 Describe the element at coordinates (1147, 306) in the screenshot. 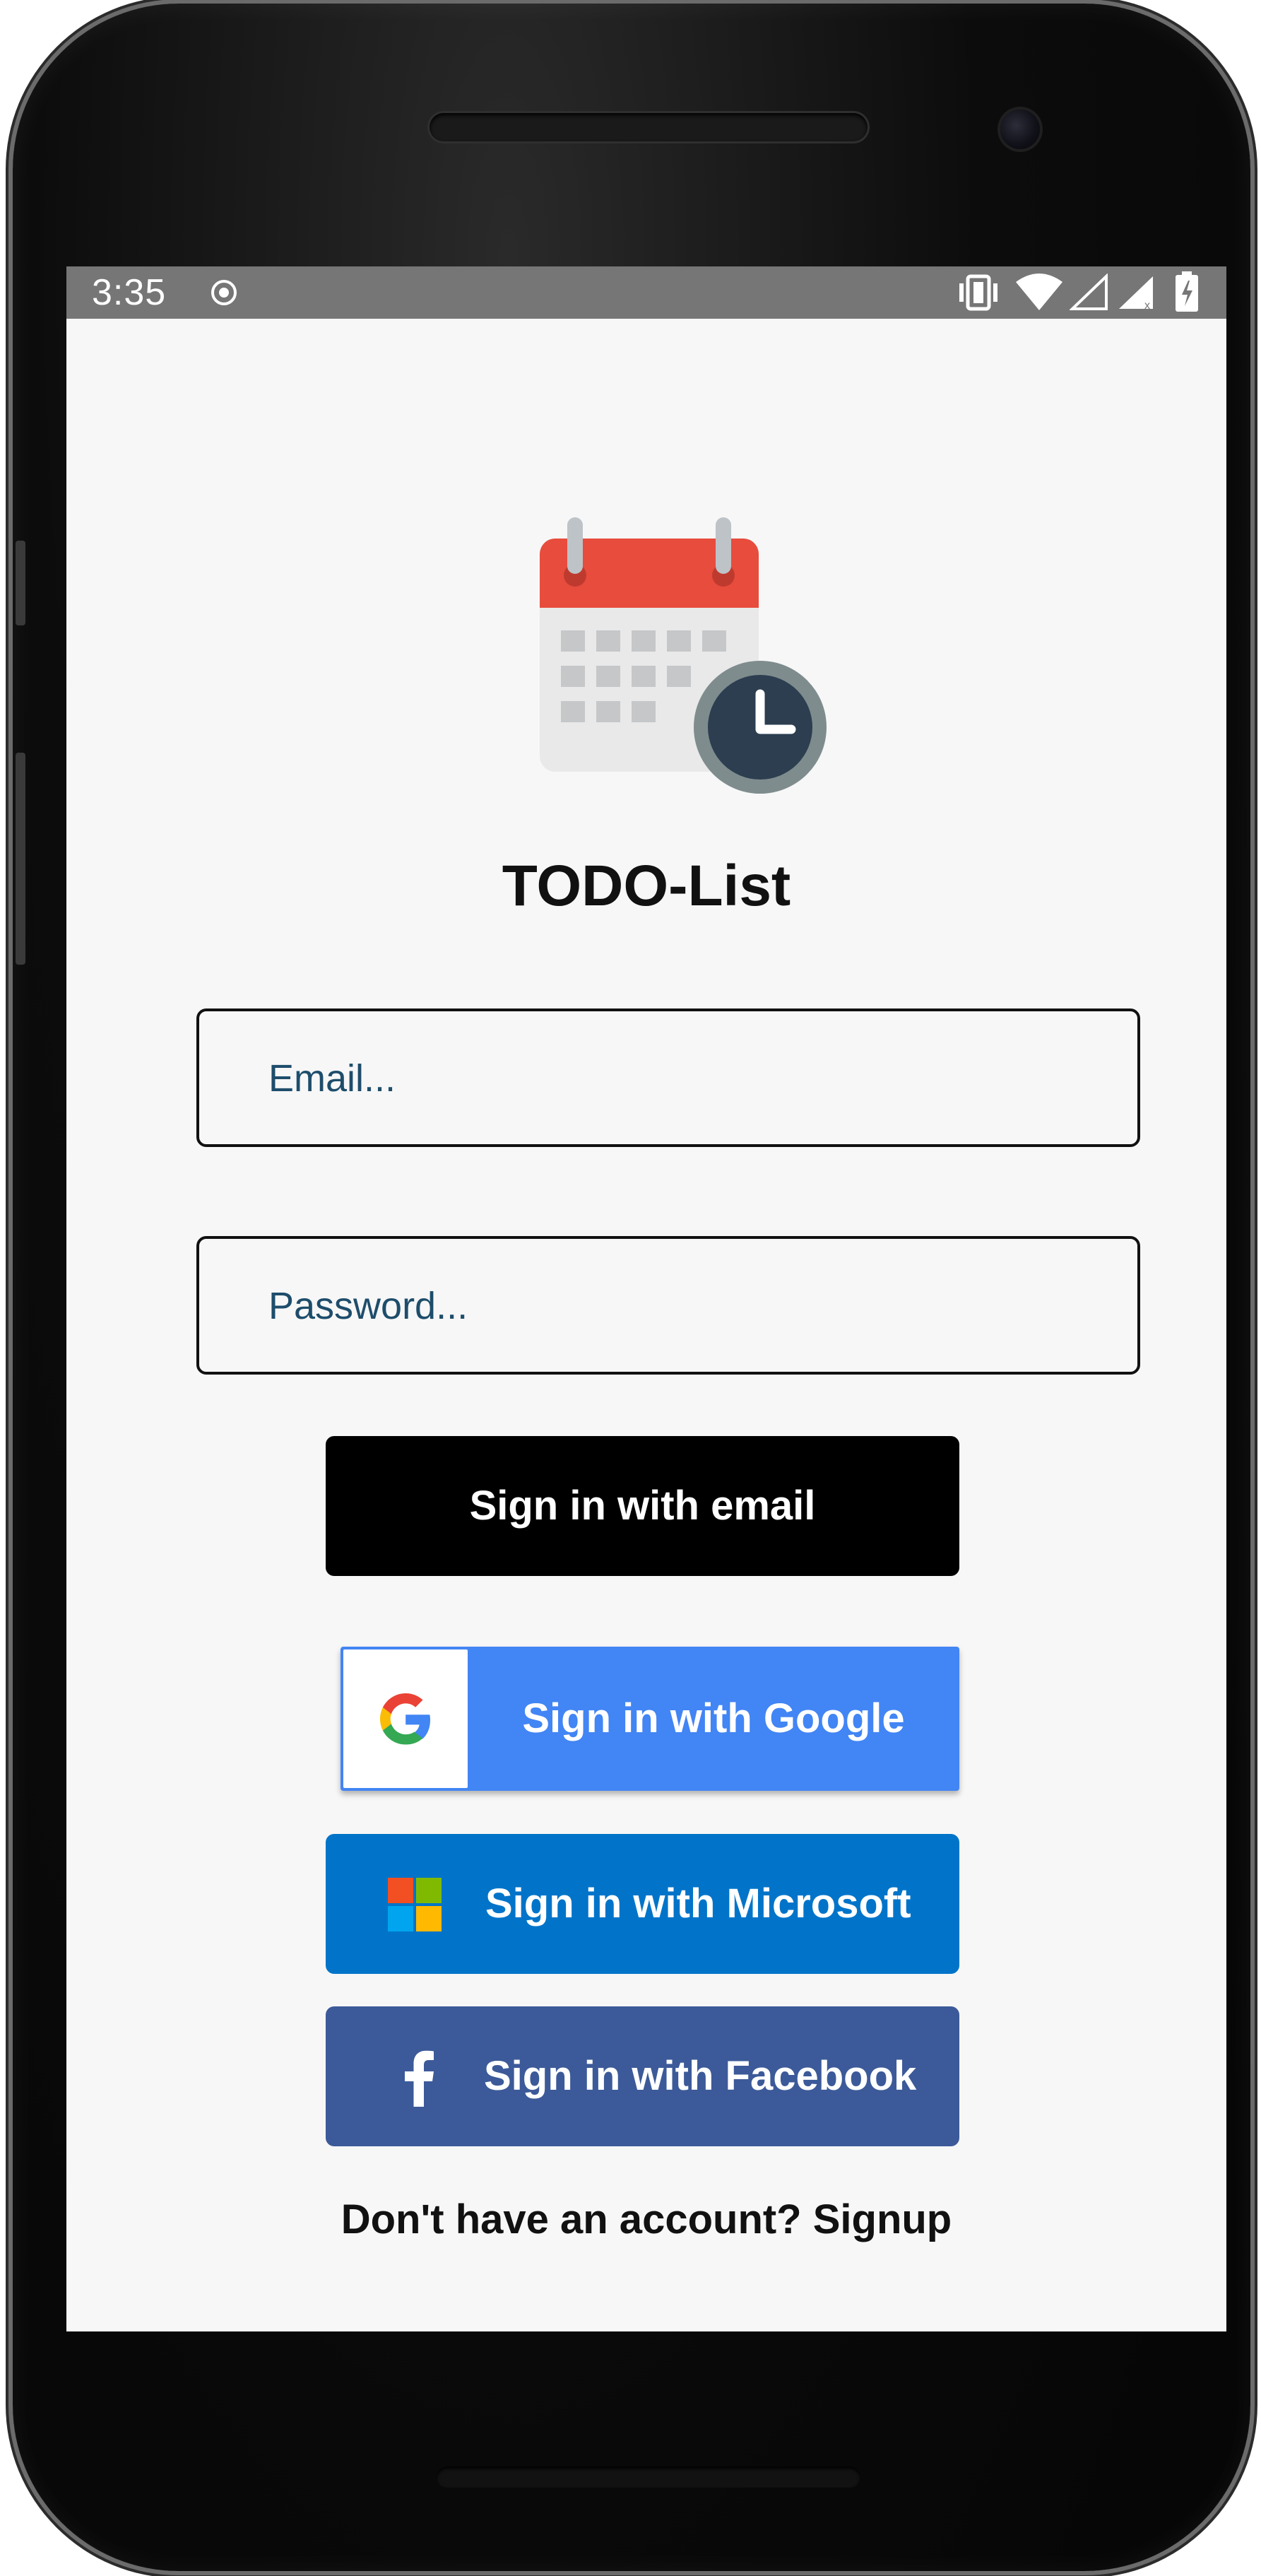

I see `svg-text: x` at that location.